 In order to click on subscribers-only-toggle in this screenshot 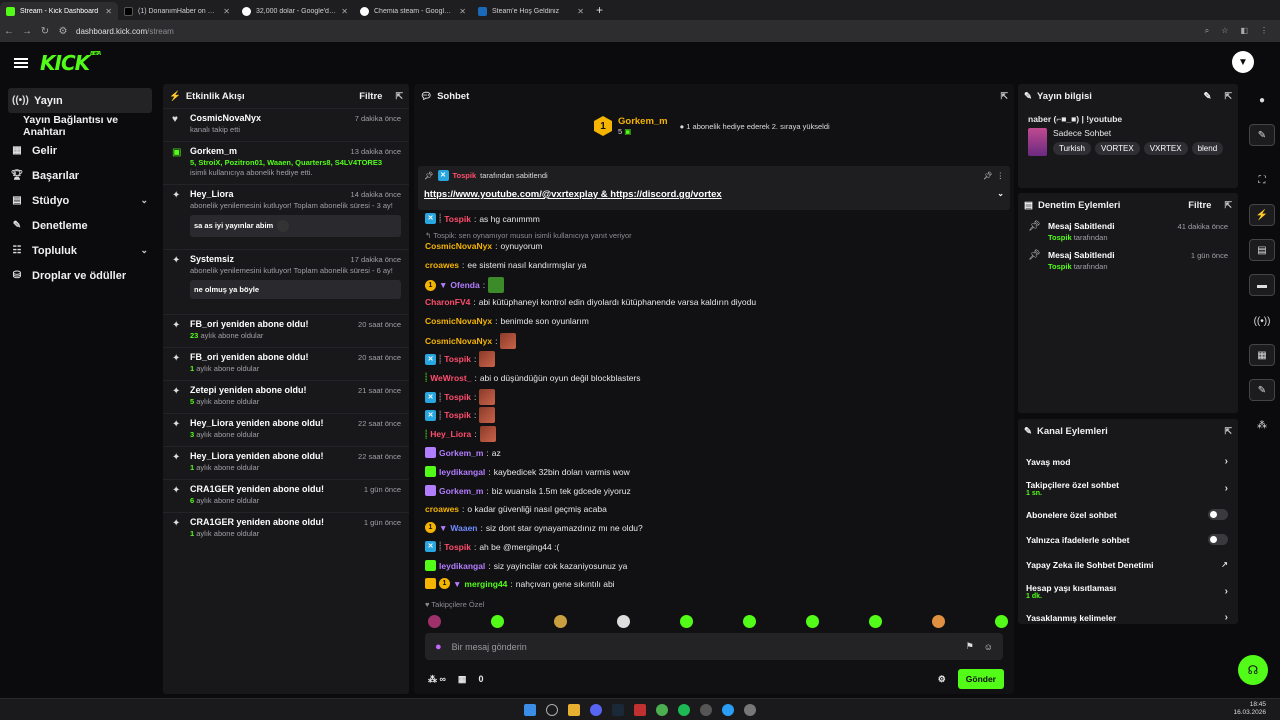, I will do `click(1218, 514)`.